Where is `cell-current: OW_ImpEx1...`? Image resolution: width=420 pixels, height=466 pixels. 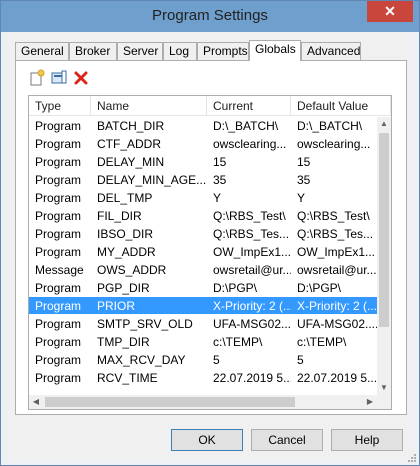 cell-current: OW_ImpEx1... is located at coordinates (252, 252).